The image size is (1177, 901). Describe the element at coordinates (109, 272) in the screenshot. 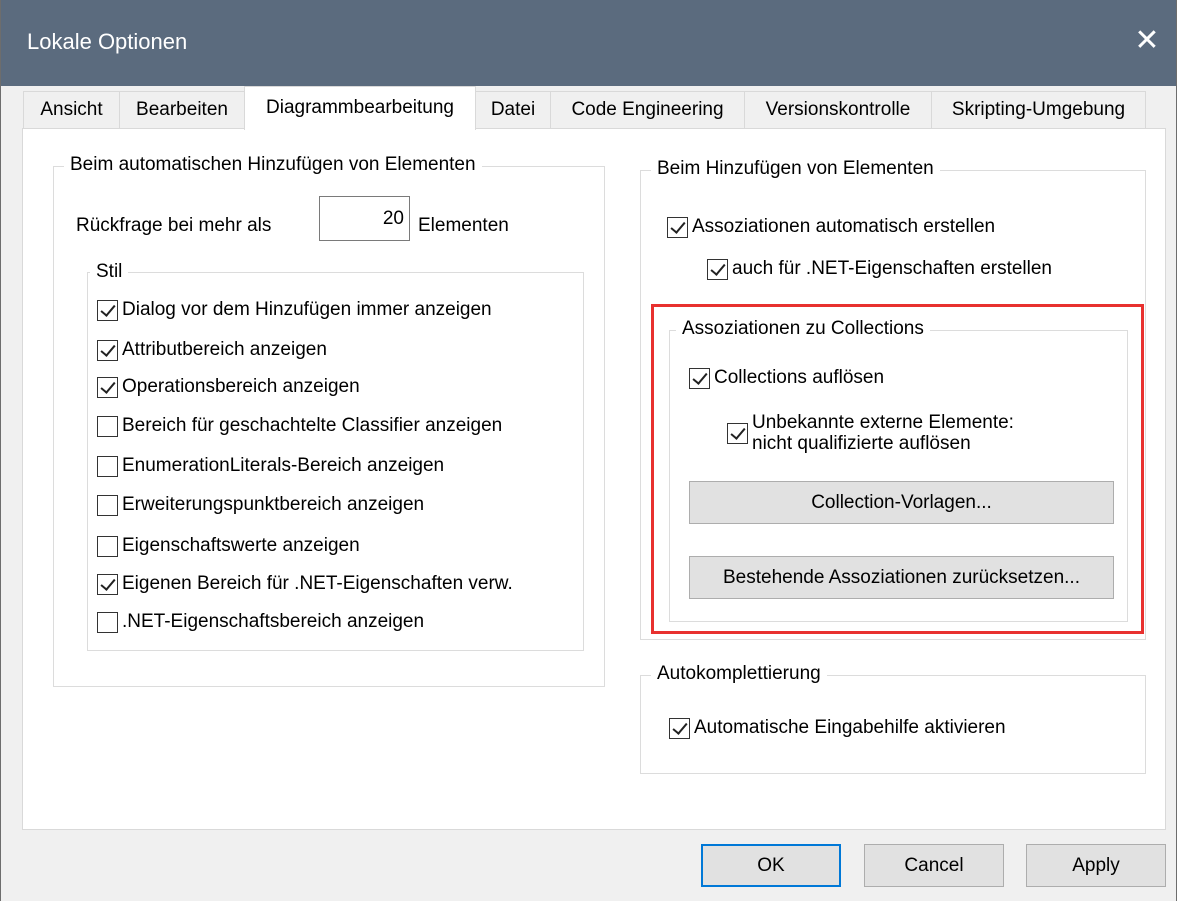

I see `style-group-label: Stil` at that location.